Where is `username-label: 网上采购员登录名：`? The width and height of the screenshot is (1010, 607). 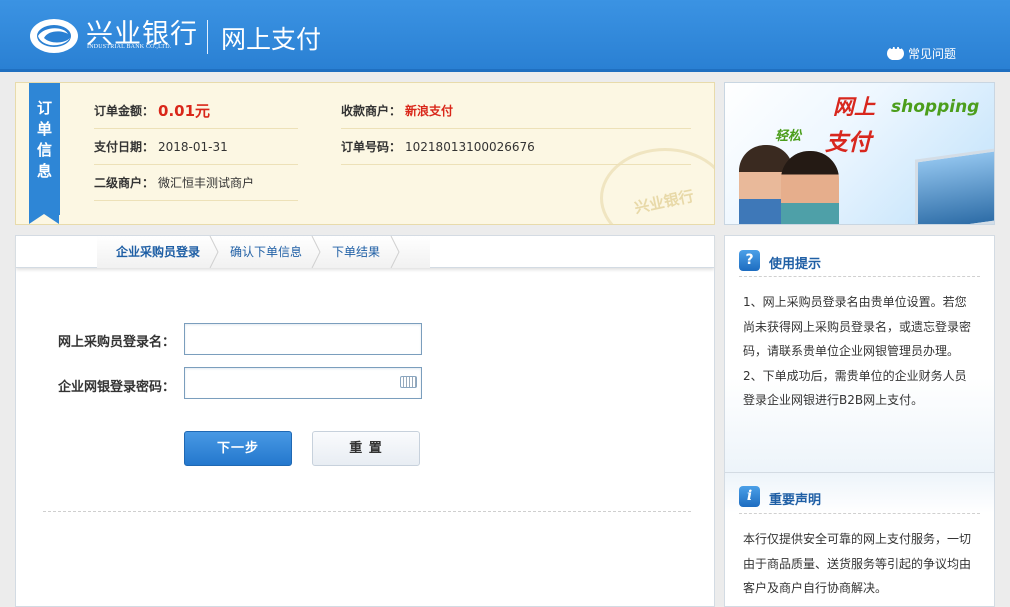 username-label: 网上采购员登录名： is located at coordinates (117, 342).